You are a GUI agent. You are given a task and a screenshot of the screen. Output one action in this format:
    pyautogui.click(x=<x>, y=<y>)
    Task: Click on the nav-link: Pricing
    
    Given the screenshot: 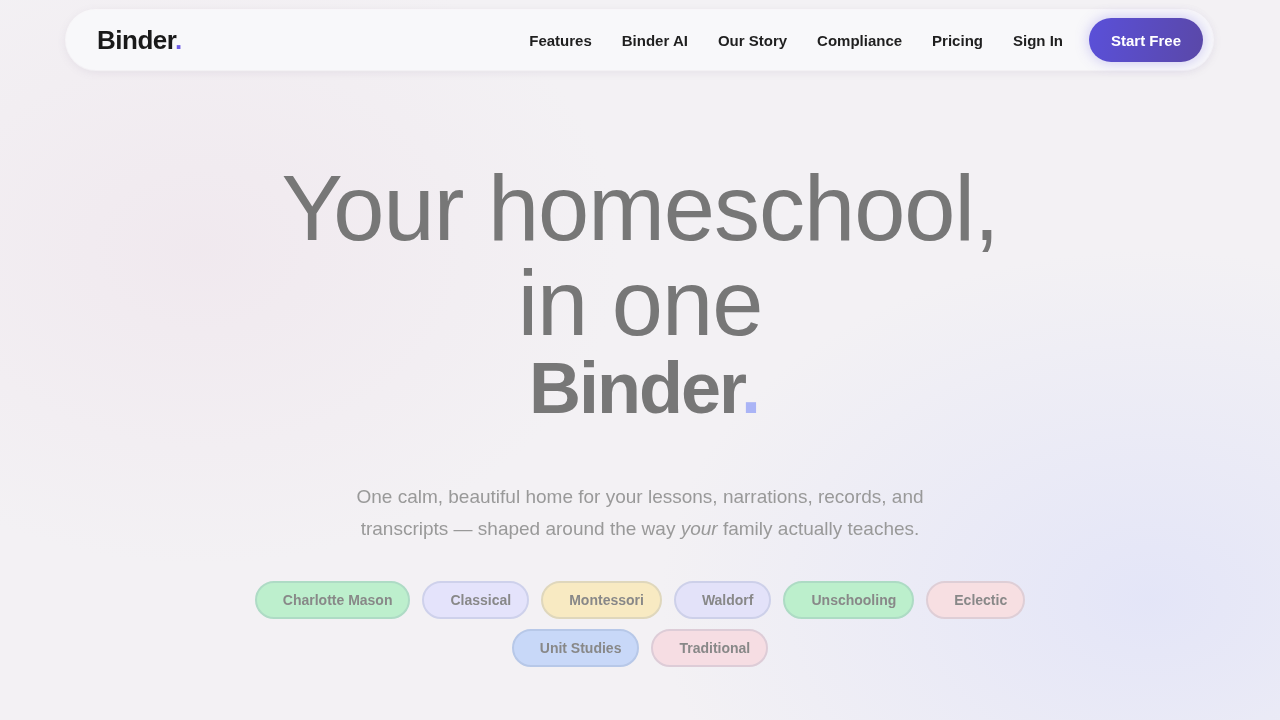 What is the action you would take?
    pyautogui.click(x=957, y=40)
    